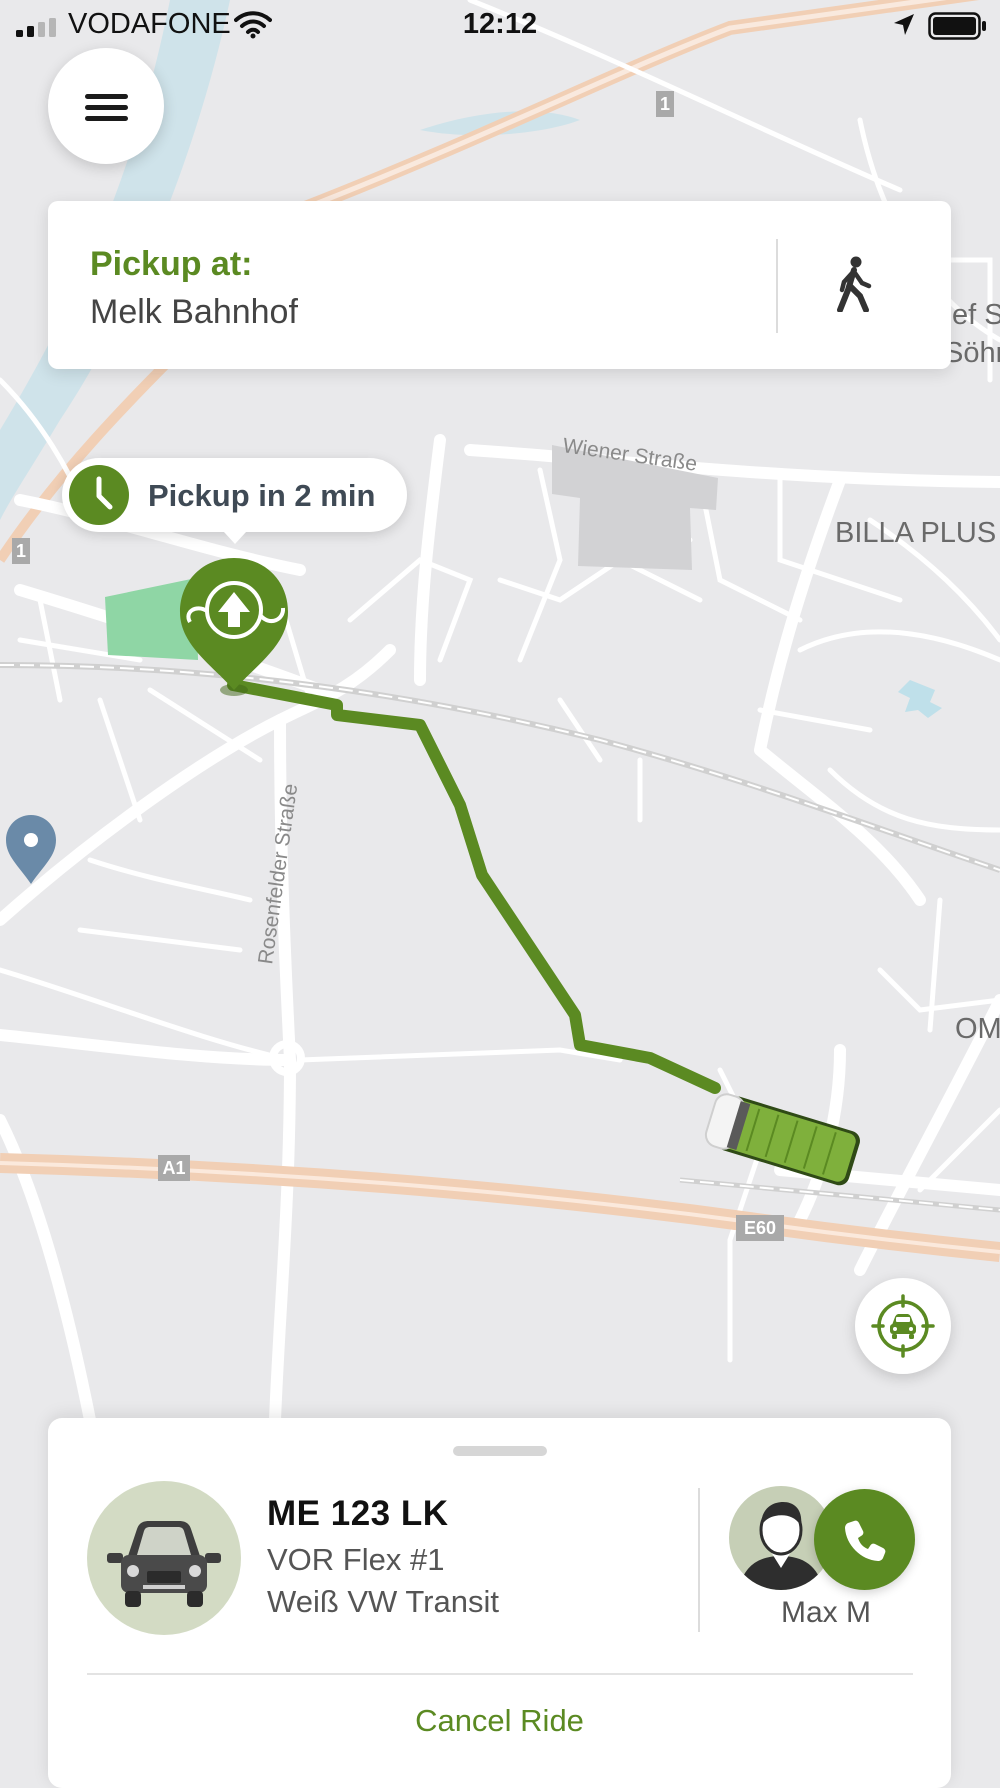 The image size is (1000, 1788). What do you see at coordinates (500, 1451) in the screenshot?
I see `sheet-drag-handle` at bounding box center [500, 1451].